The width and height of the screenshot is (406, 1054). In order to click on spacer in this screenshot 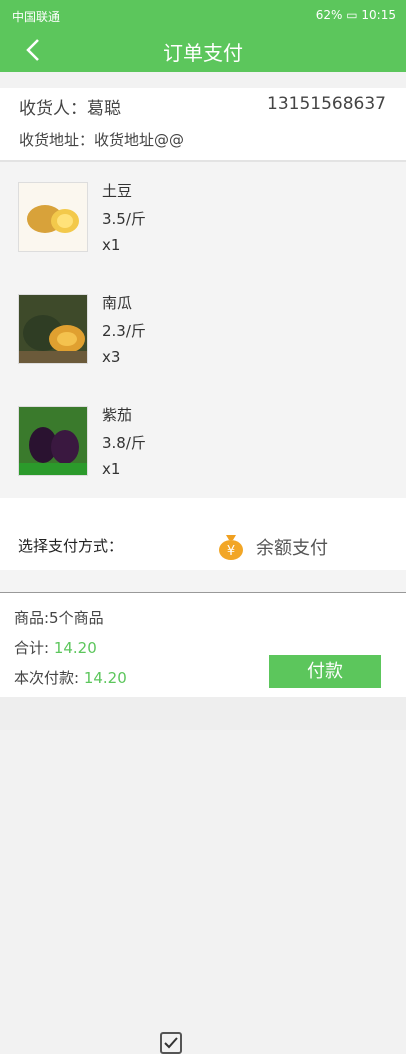, I will do `click(203, 581)`.